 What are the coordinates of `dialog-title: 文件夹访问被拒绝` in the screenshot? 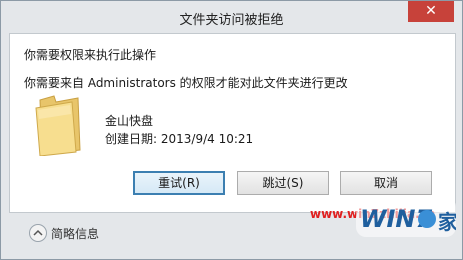 It's located at (231, 20).